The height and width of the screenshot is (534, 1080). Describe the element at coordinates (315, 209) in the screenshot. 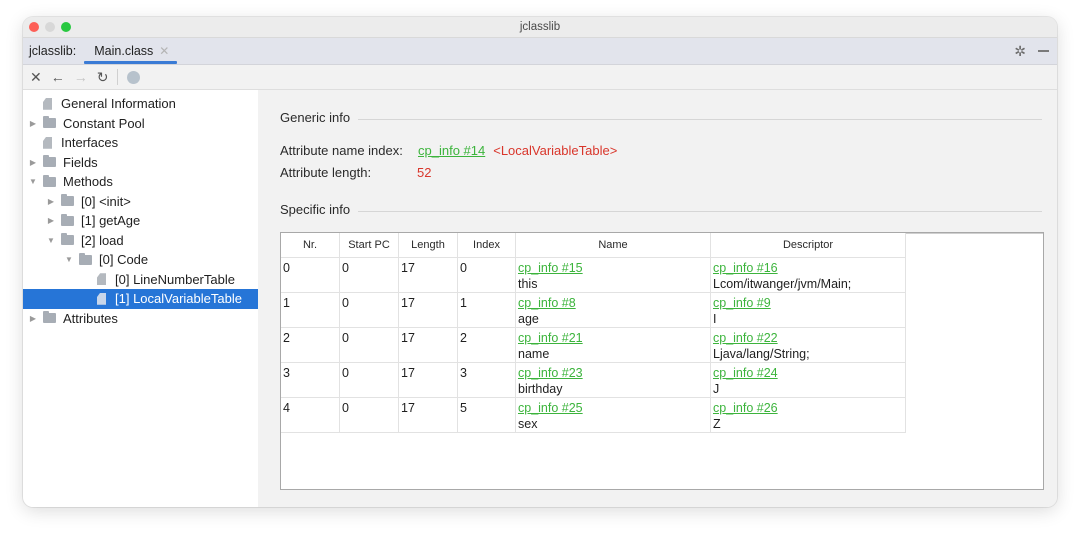

I see `specific-info-title: Specific info` at that location.